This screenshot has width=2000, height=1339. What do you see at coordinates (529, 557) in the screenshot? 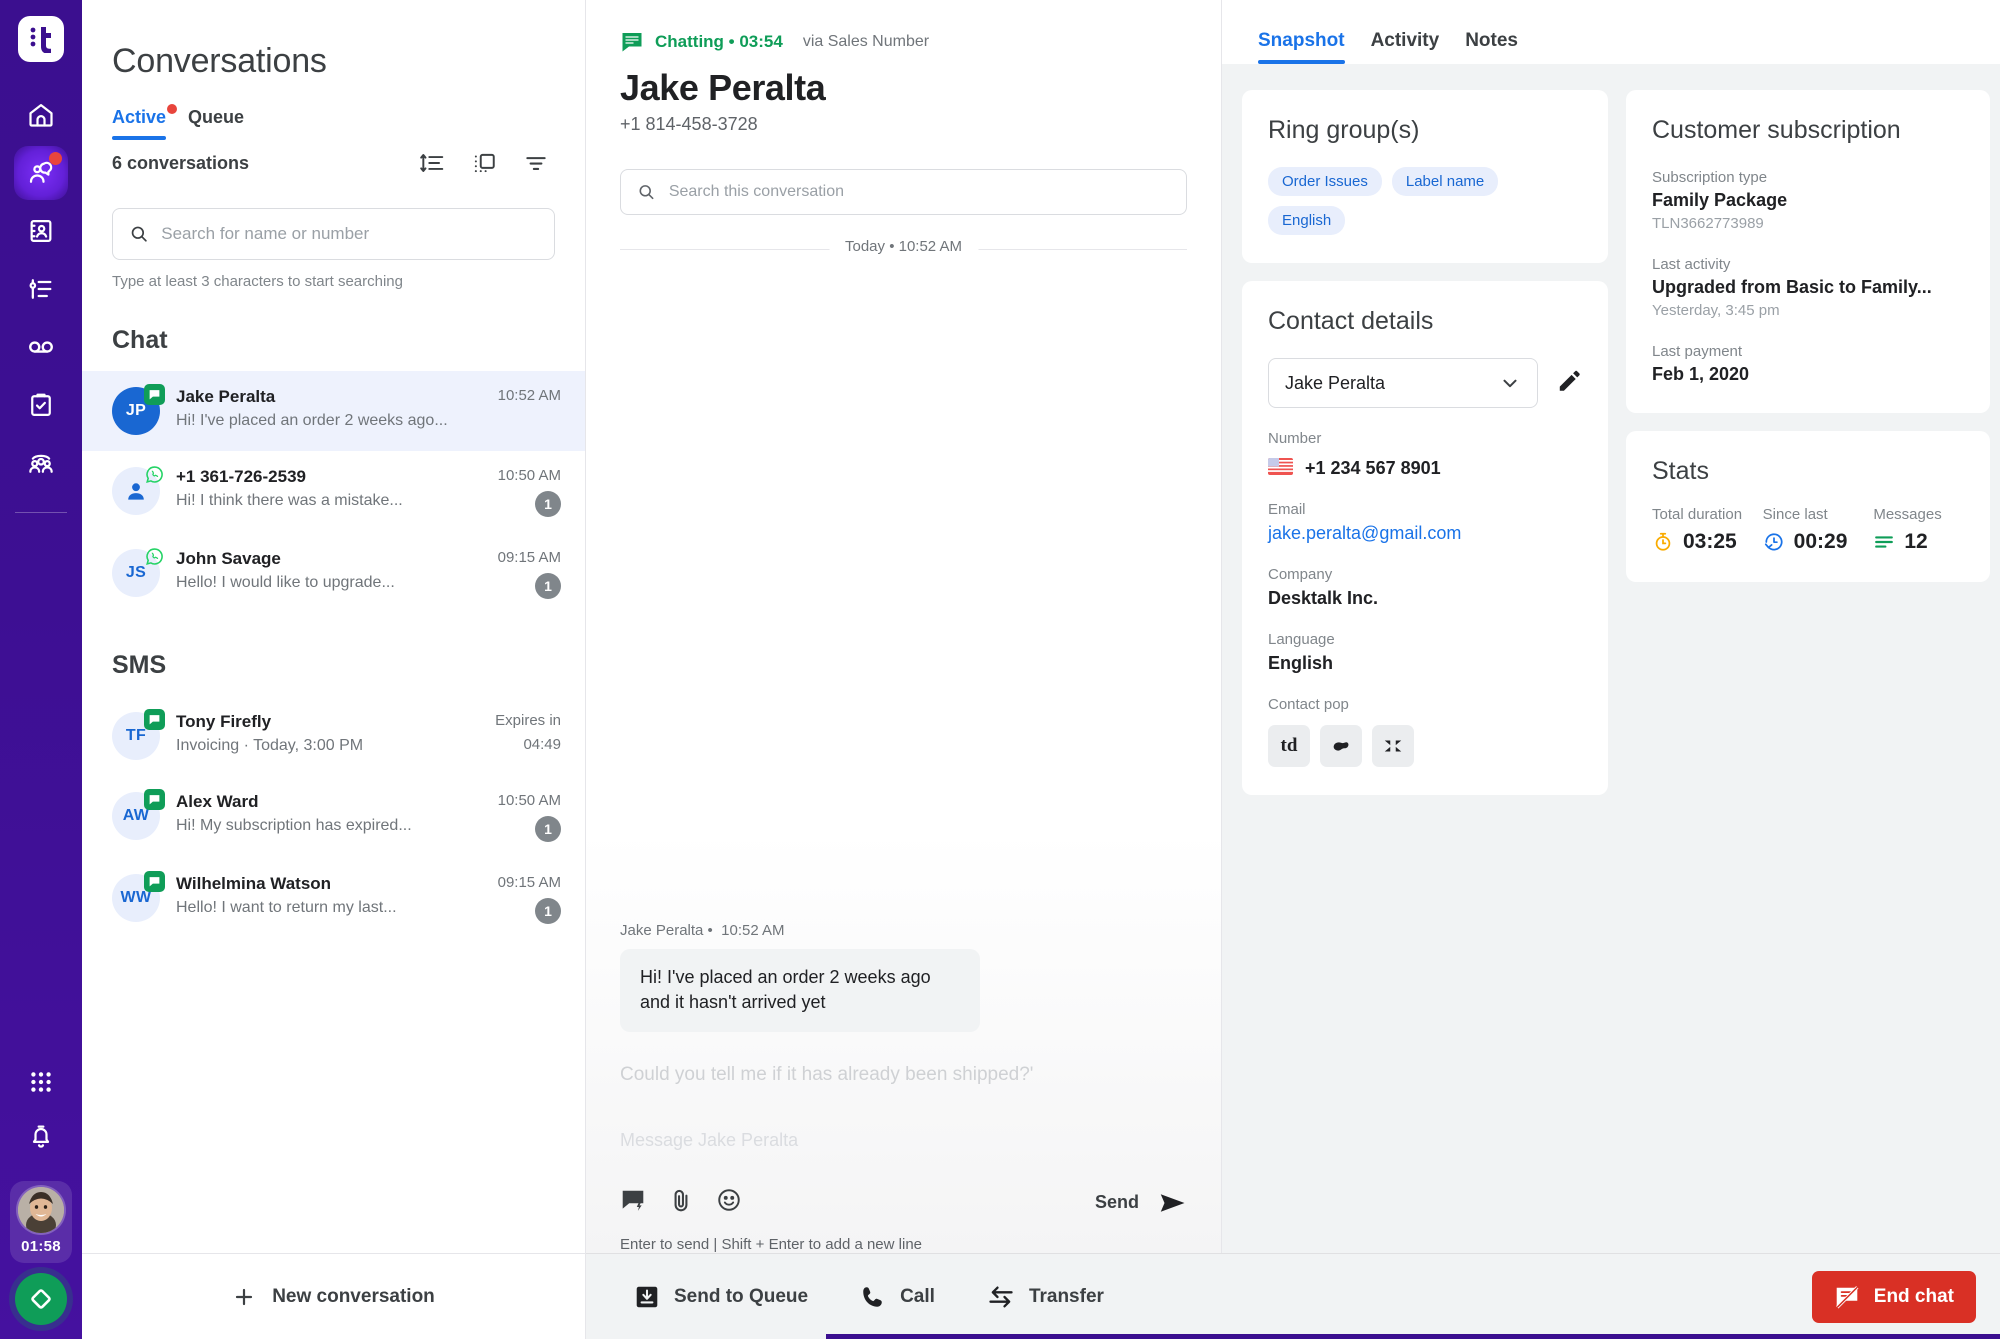
I see `list-item-time: 09:15 AM` at bounding box center [529, 557].